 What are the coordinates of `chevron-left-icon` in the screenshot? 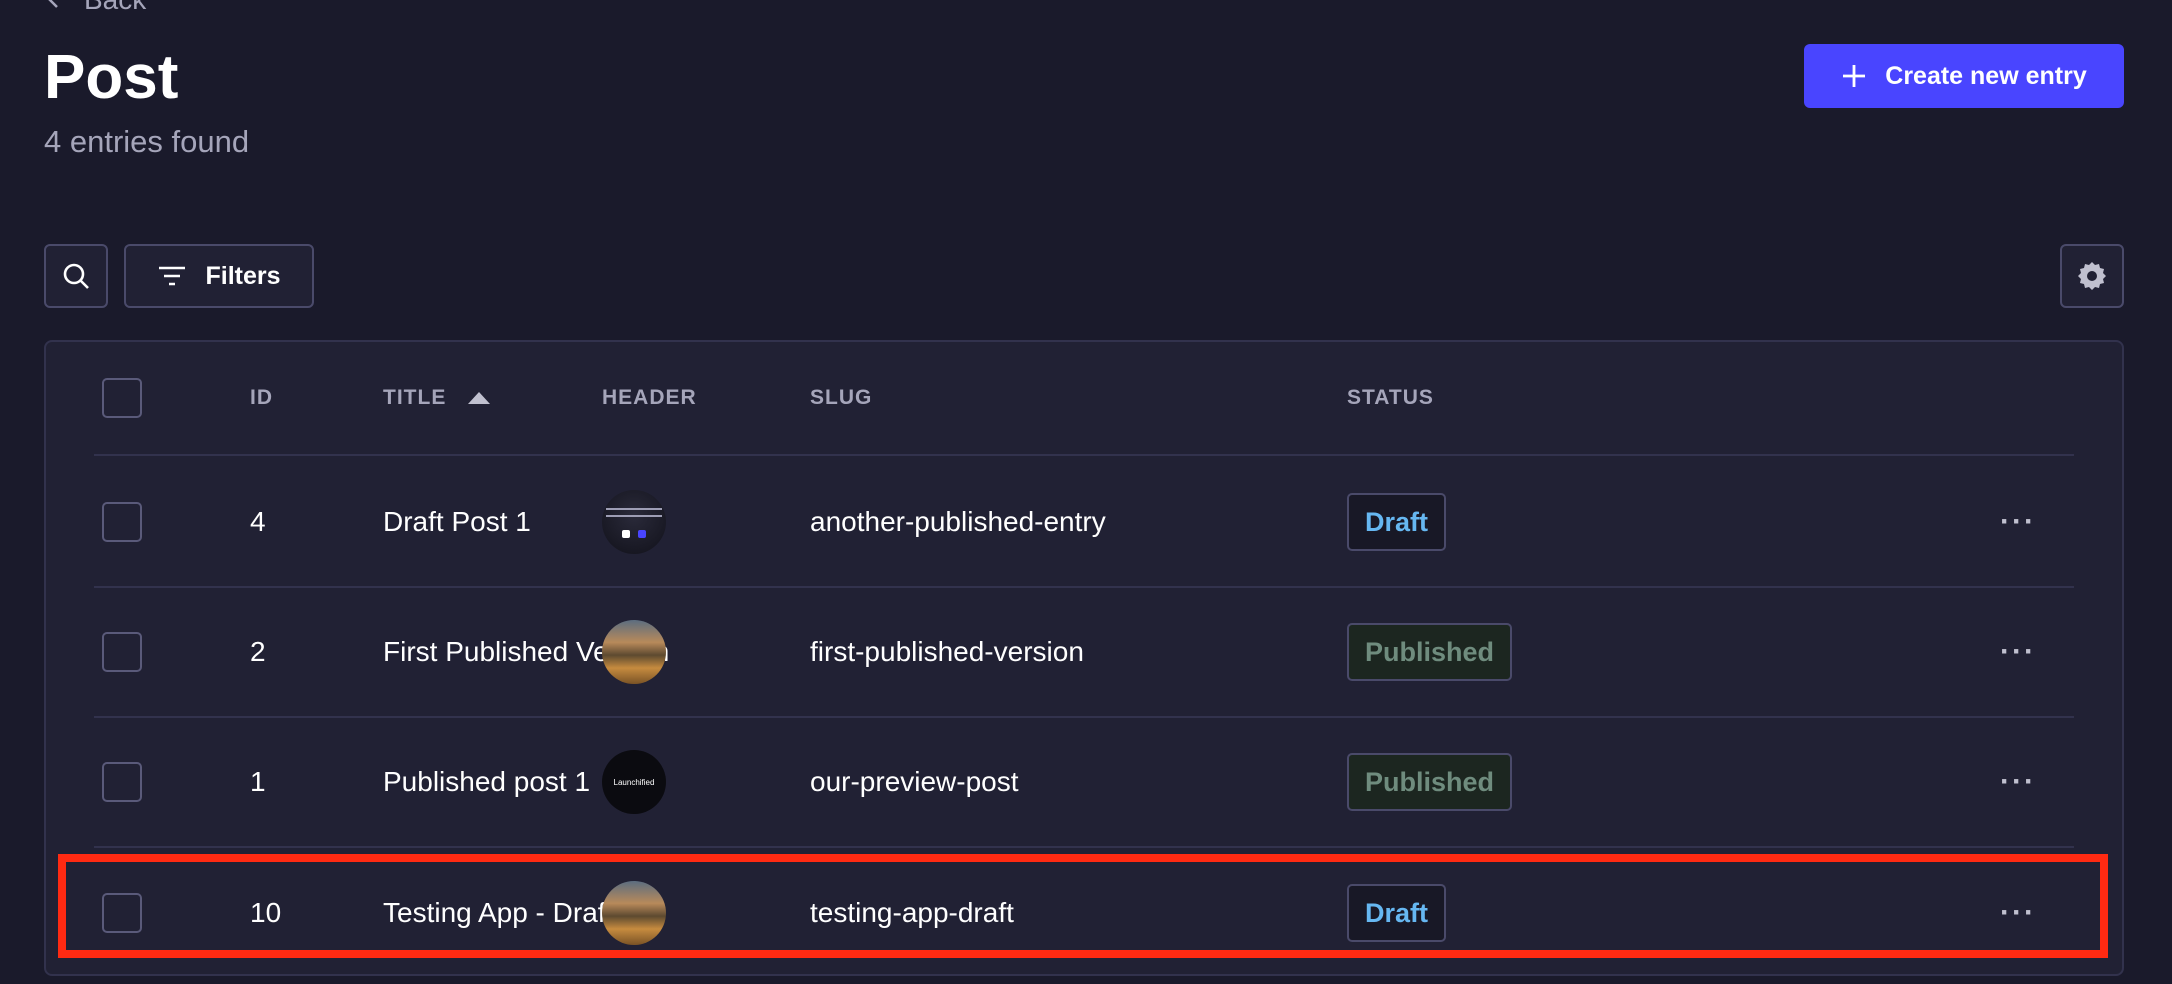 It's located at (53, 4).